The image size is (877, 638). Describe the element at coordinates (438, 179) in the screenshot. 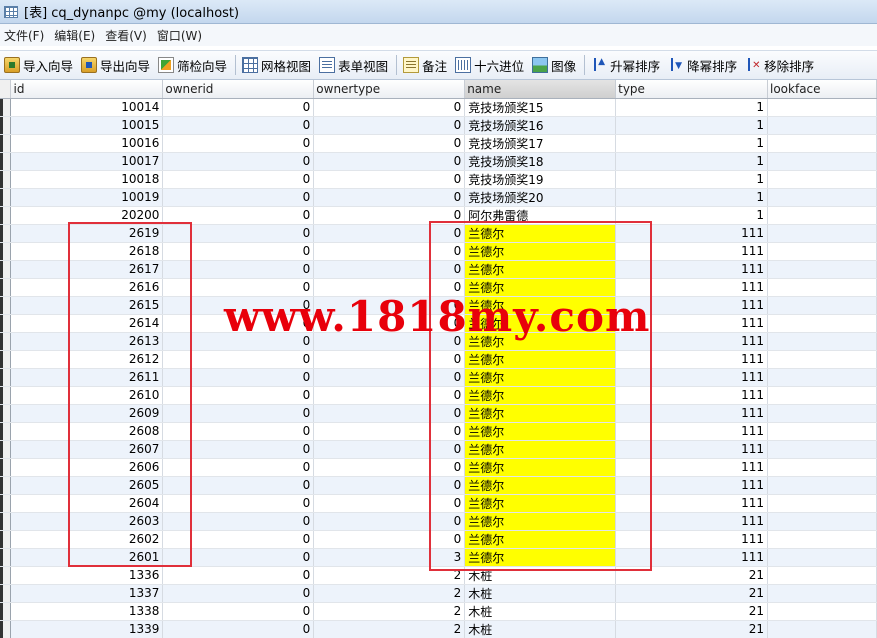

I see `table-row: 10018 0 0 竞技场颁奖19 1` at that location.